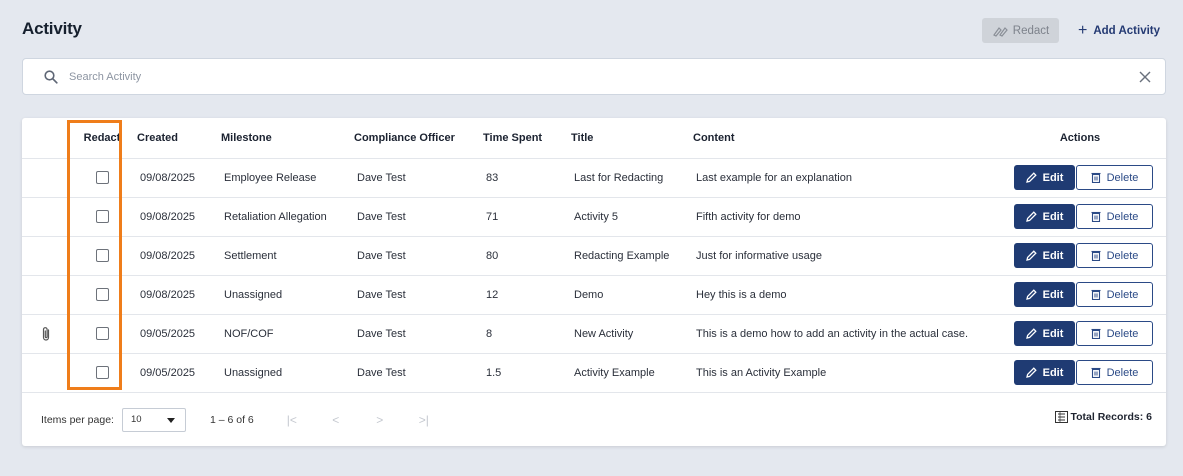  Describe the element at coordinates (380, 420) in the screenshot. I see `next-page-icon: >` at that location.